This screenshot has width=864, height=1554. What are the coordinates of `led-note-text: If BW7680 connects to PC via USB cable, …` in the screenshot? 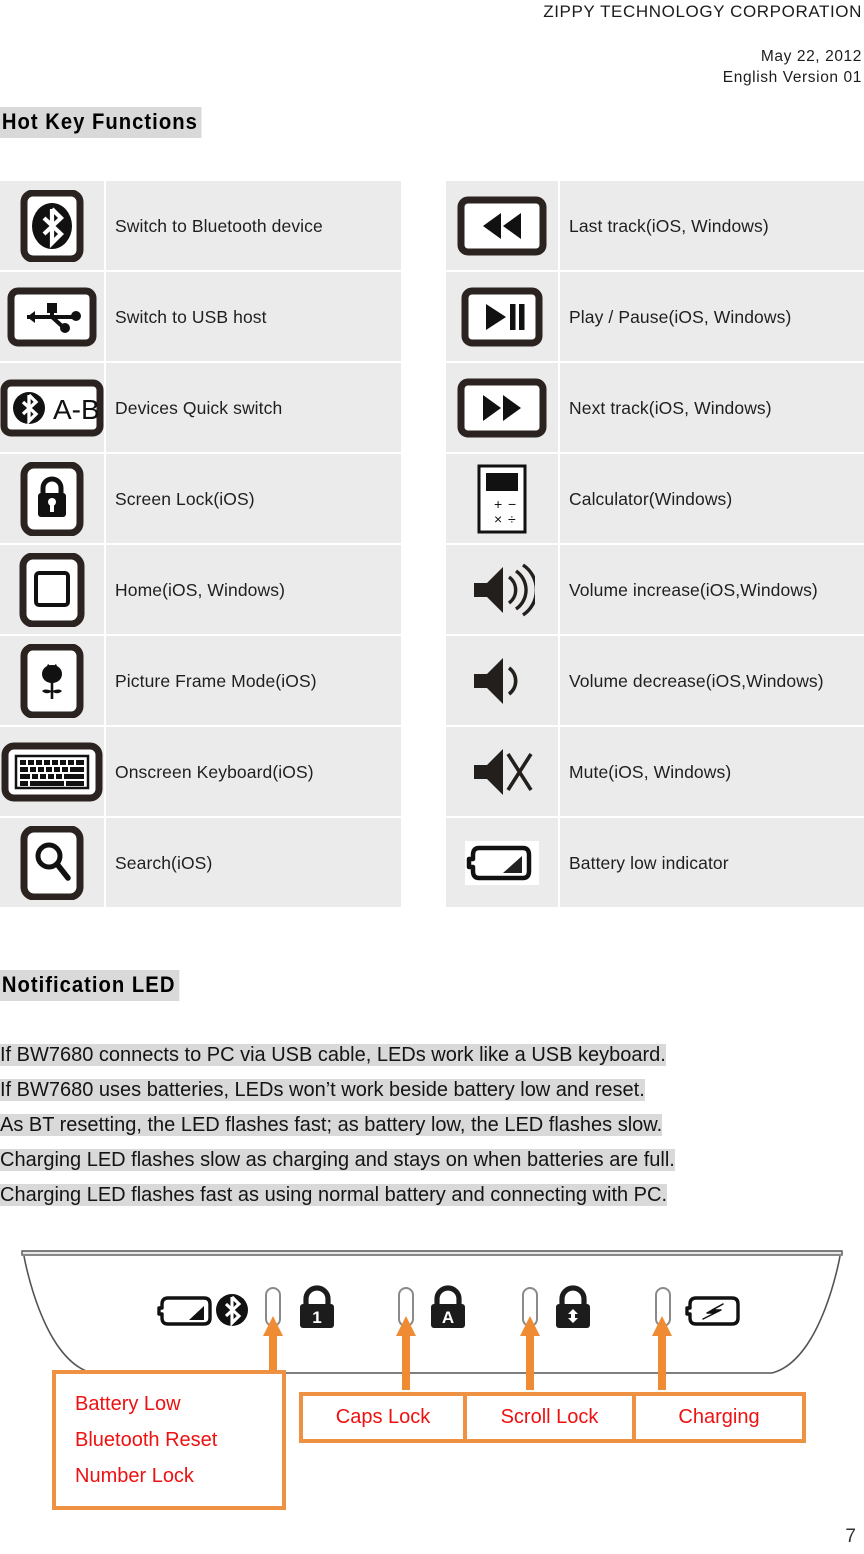 It's located at (333, 1055).